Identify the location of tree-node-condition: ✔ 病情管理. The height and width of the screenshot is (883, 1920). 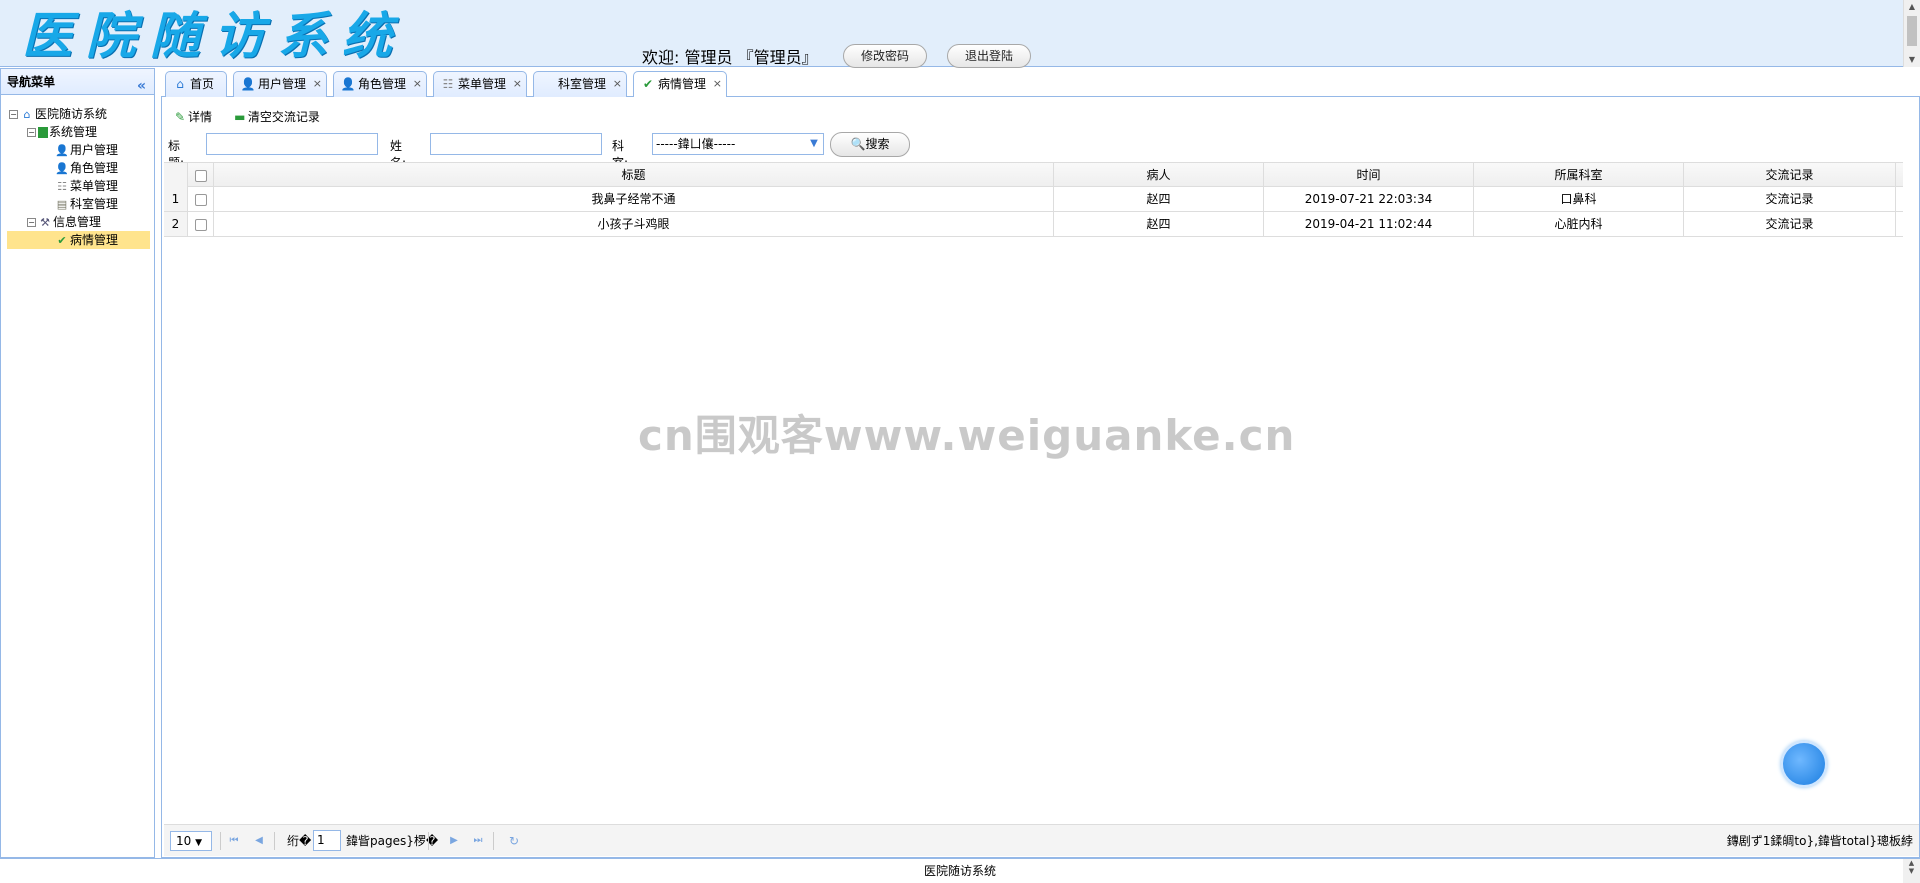
(78, 240).